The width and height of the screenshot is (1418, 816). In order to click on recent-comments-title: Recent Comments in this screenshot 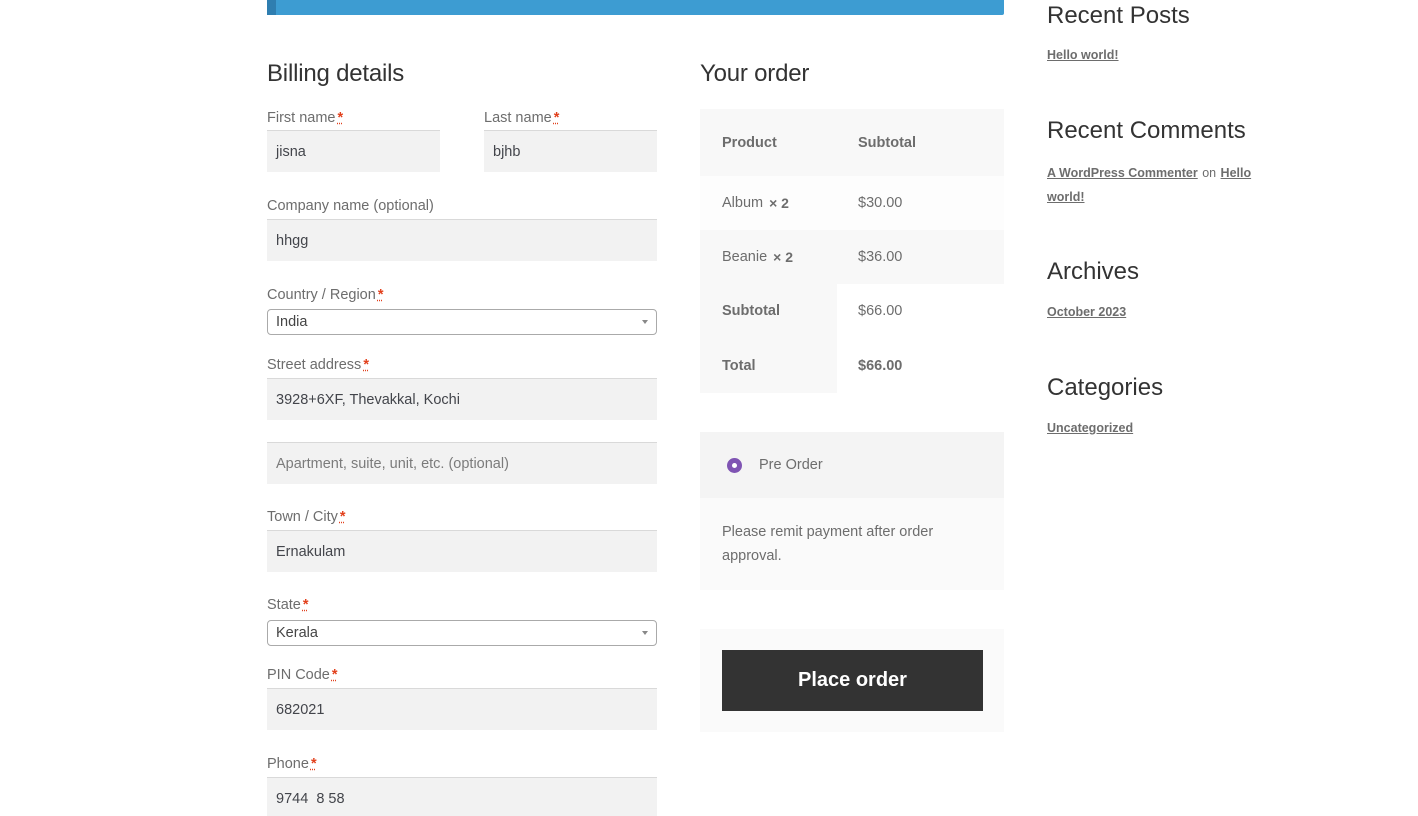, I will do `click(1146, 130)`.